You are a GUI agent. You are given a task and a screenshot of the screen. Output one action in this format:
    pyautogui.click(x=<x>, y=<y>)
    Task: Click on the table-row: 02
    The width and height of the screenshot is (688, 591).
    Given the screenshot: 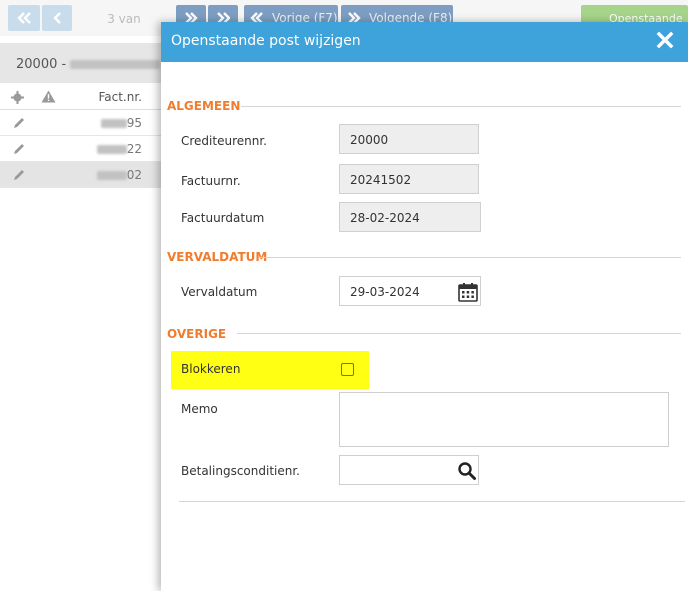 What is the action you would take?
    pyautogui.click(x=85, y=175)
    